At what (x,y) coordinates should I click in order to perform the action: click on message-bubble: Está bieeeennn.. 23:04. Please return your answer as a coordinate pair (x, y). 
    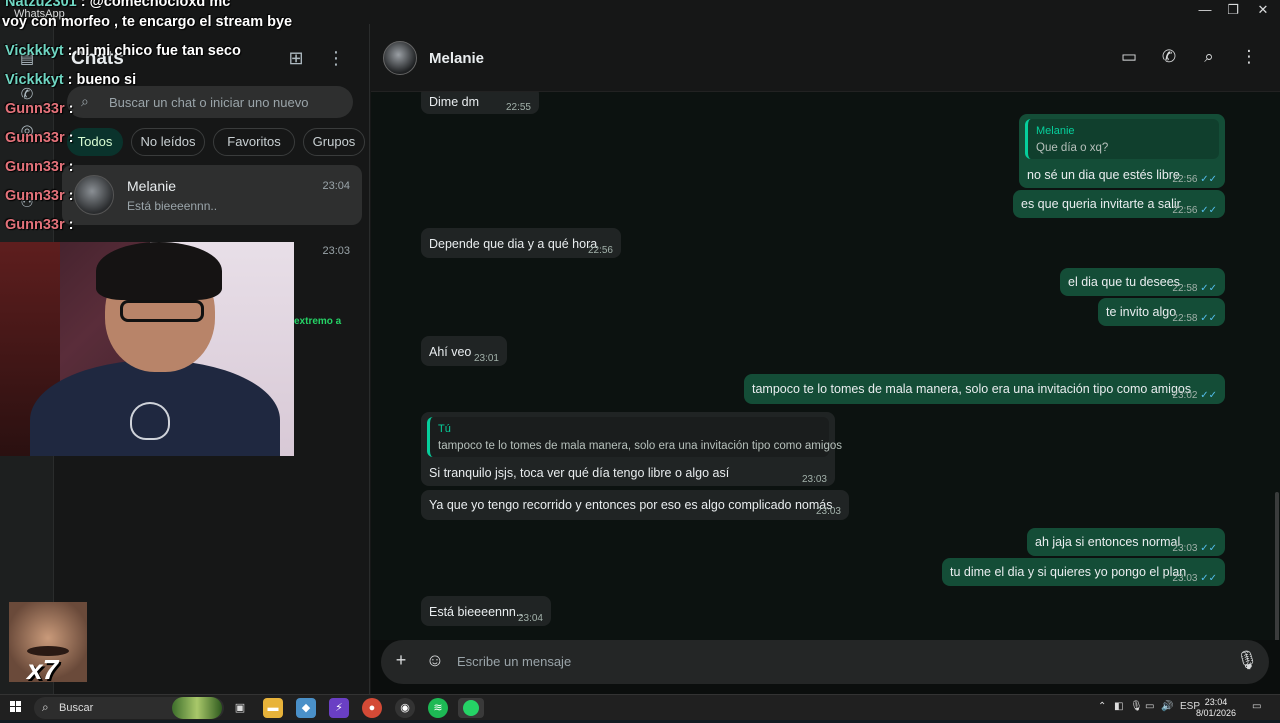
    Looking at the image, I should click on (486, 611).